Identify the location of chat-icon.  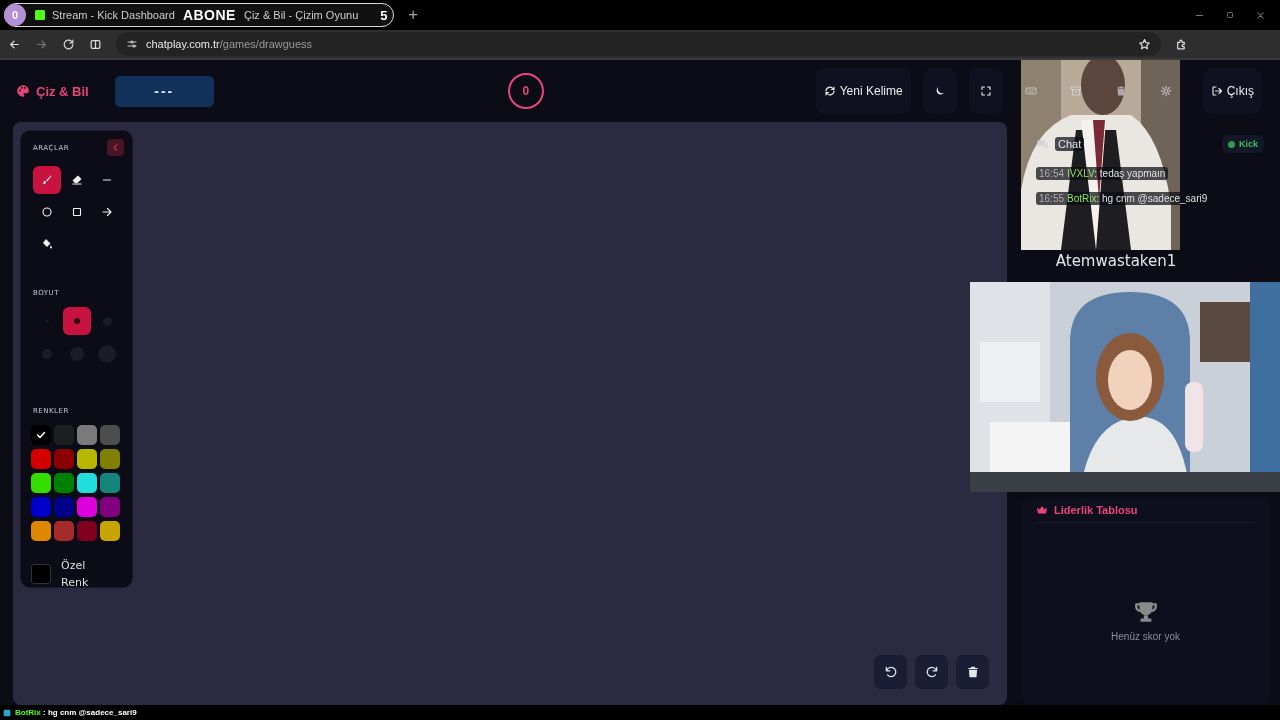
(1042, 144).